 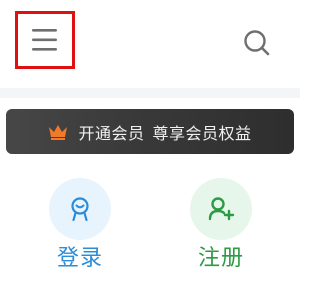 I want to click on vip-banner-text: 开通会员 尊享会员权益, so click(x=164, y=132).